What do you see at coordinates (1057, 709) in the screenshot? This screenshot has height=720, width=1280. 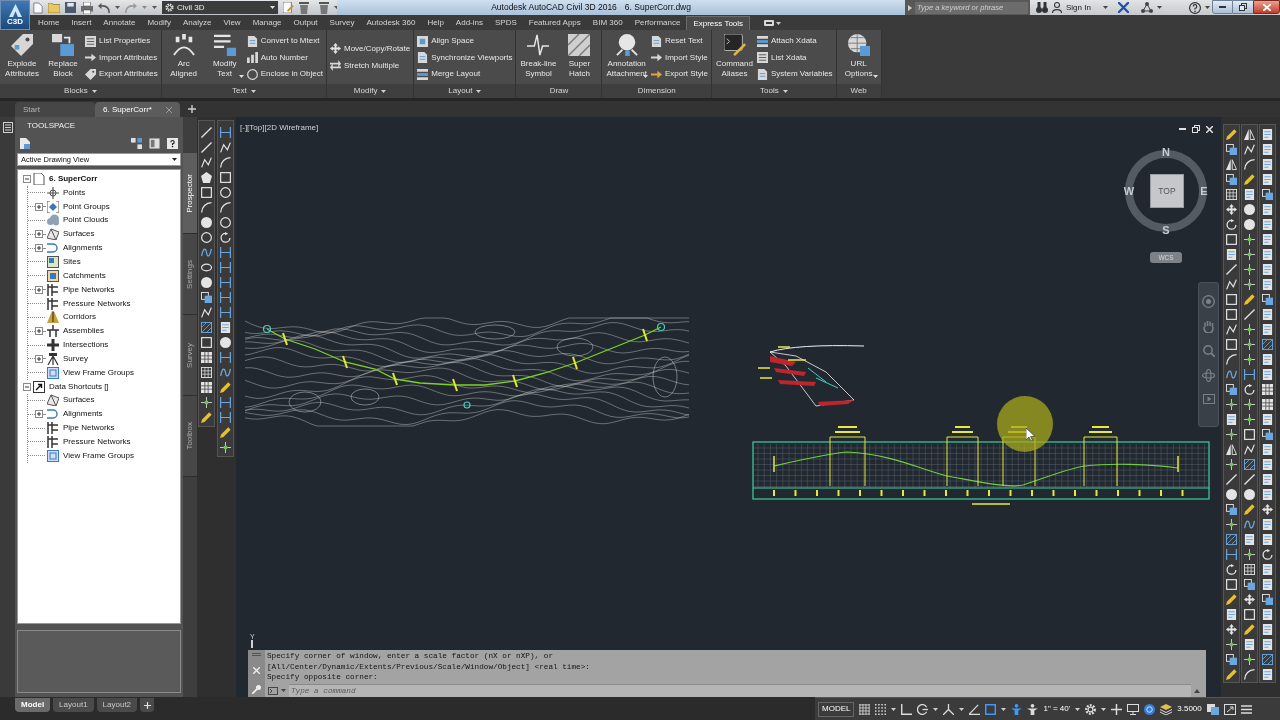 I see `annotation-scale-button: 1" = 40'` at bounding box center [1057, 709].